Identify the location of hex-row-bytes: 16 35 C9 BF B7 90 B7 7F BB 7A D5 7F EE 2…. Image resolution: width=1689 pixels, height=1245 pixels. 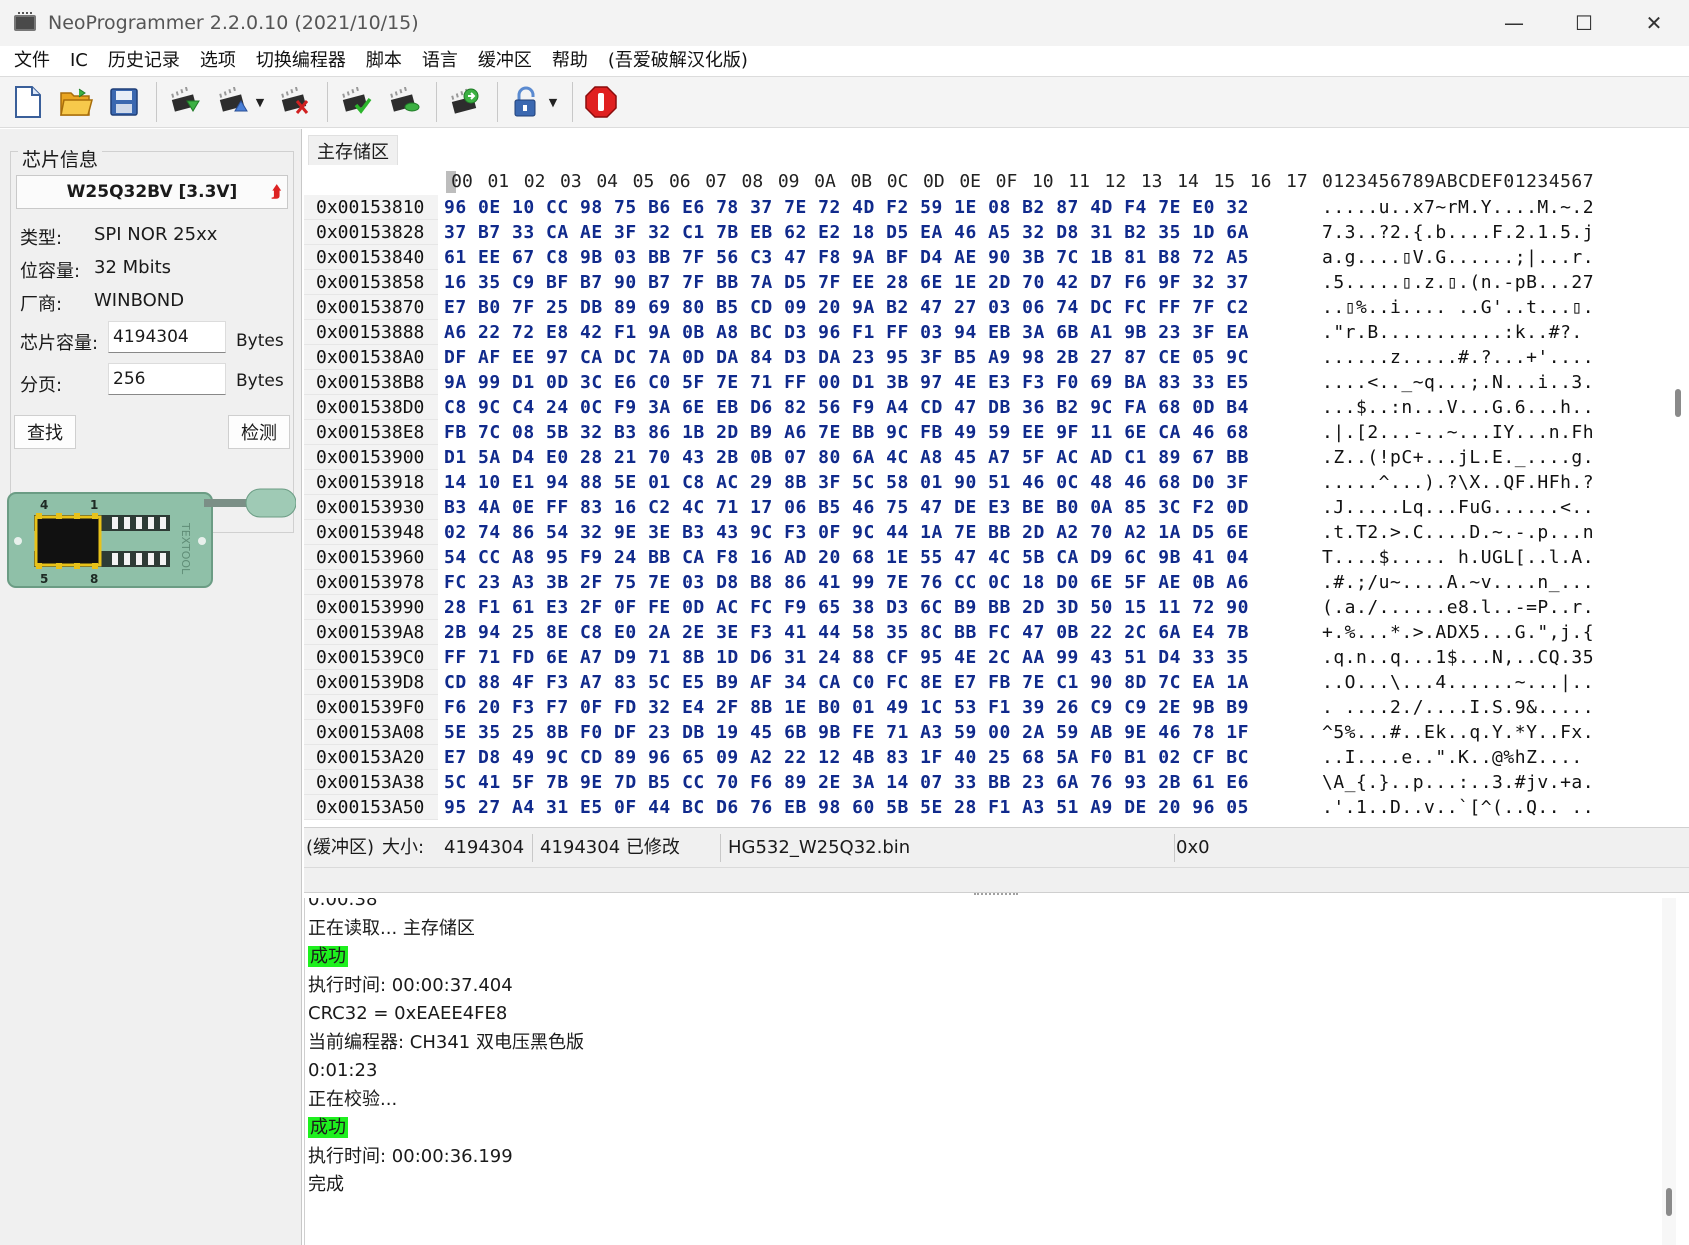
(846, 282).